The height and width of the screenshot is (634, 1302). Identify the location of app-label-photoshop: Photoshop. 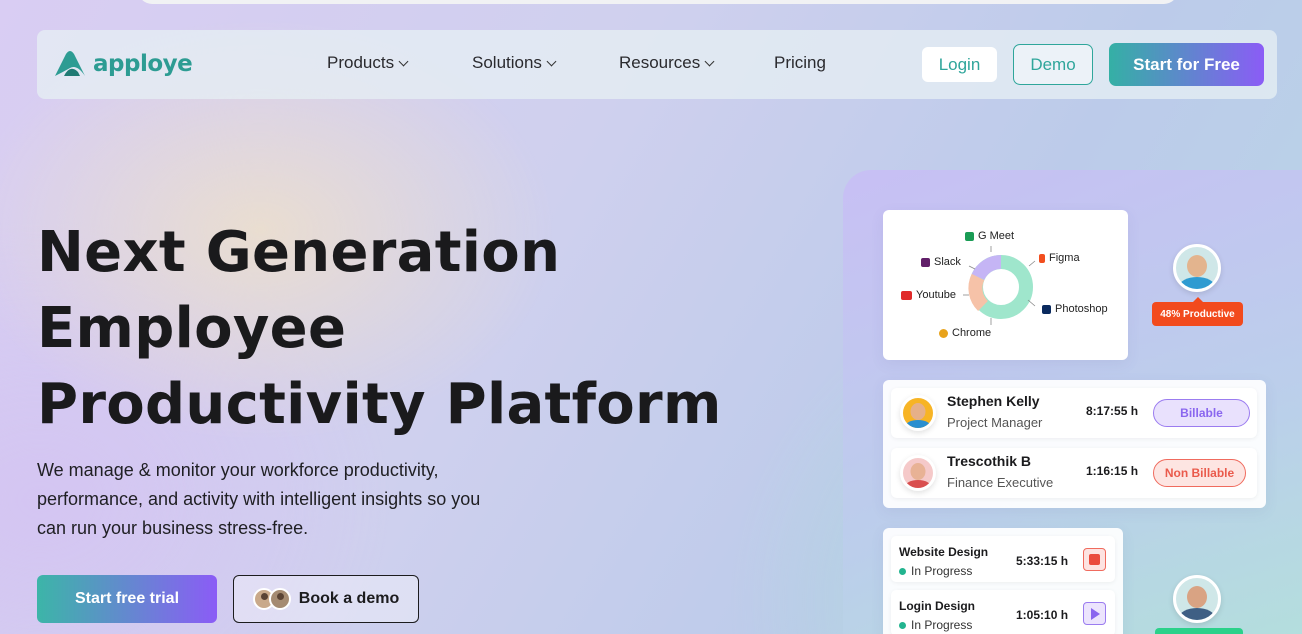
(1075, 309).